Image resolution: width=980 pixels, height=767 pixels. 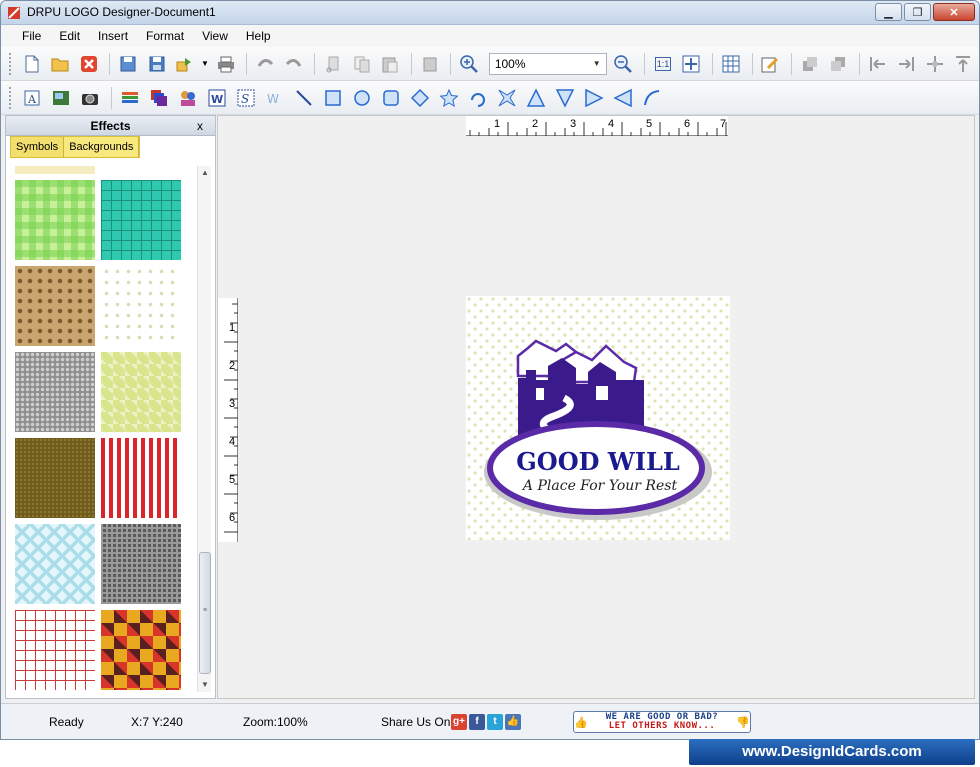 What do you see at coordinates (478, 98) in the screenshot?
I see `arc-tool-button` at bounding box center [478, 98].